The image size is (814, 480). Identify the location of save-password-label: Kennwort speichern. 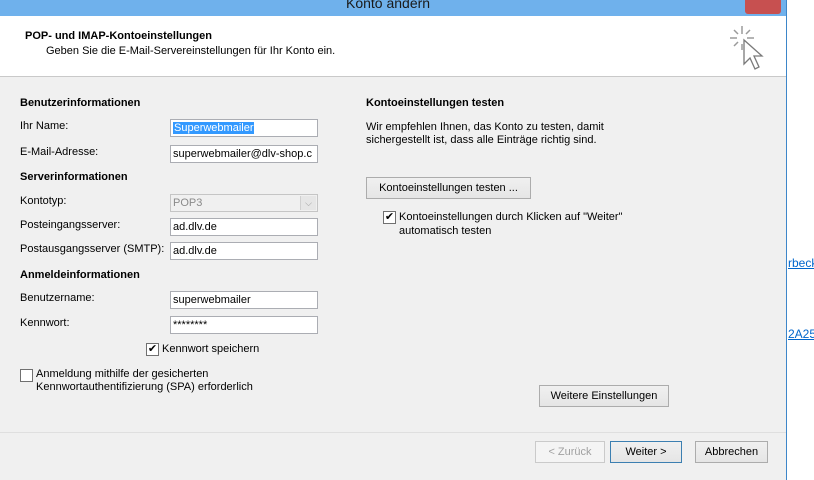
(211, 349).